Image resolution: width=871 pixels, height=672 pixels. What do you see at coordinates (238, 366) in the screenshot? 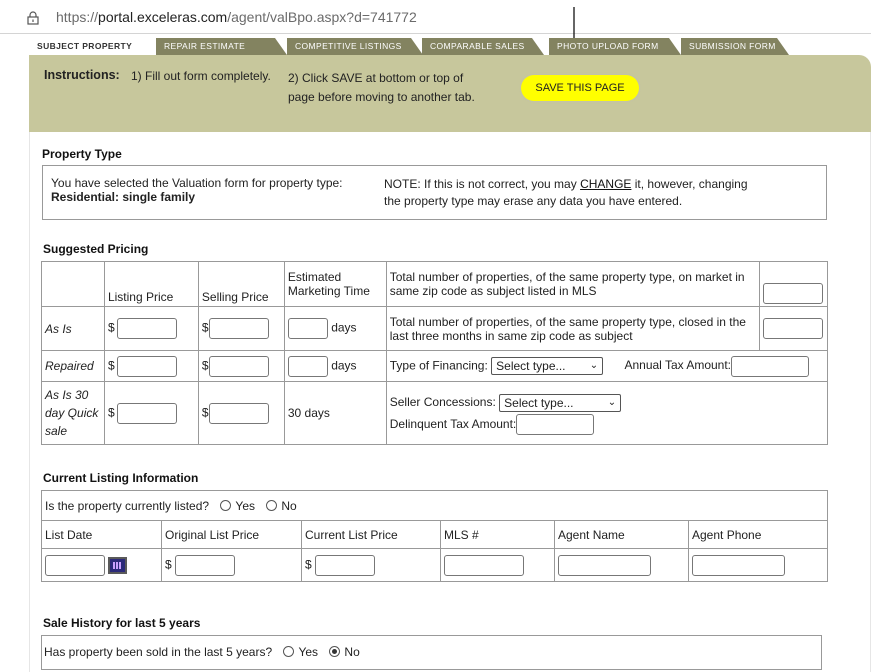
I see `repaired-selling-price-input` at bounding box center [238, 366].